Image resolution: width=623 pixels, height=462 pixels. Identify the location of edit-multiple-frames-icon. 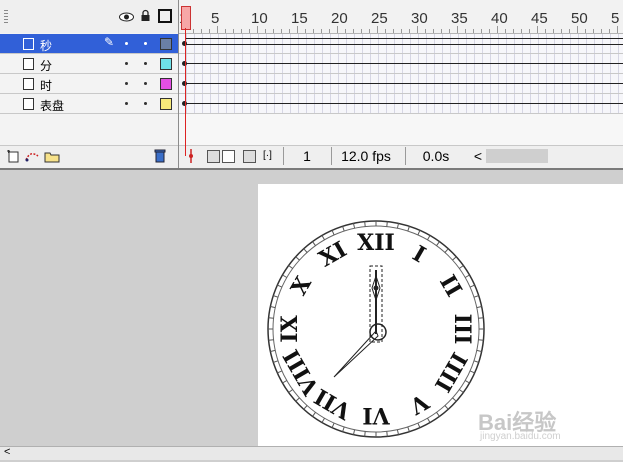
(249, 156).